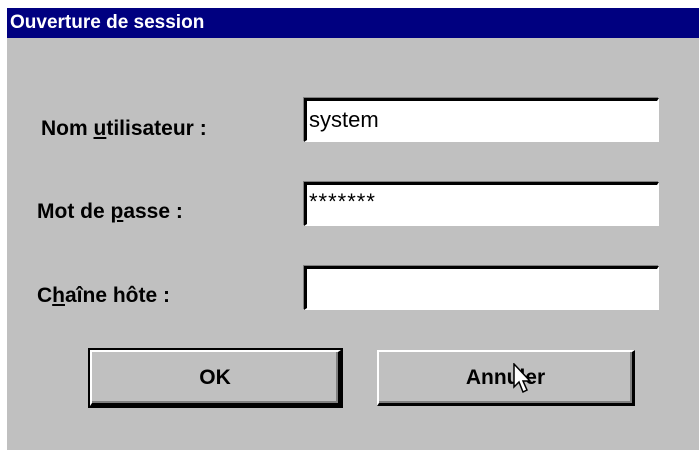 Image resolution: width=699 pixels, height=450 pixels. I want to click on ok-button: OK, so click(215, 378).